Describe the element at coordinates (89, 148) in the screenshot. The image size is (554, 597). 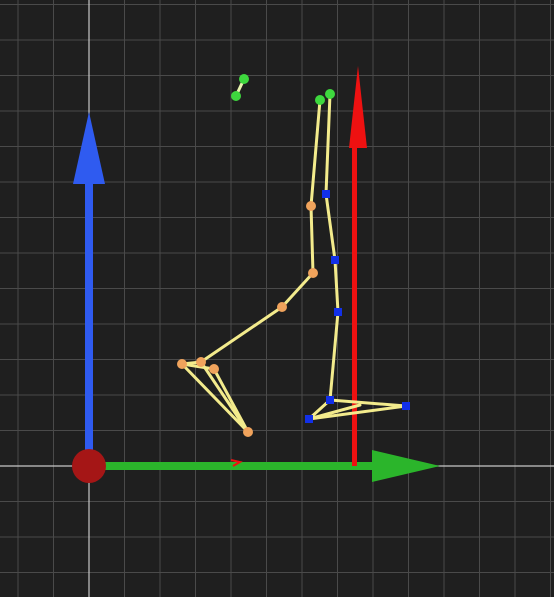
I see `y-axis-arrowhead` at that location.